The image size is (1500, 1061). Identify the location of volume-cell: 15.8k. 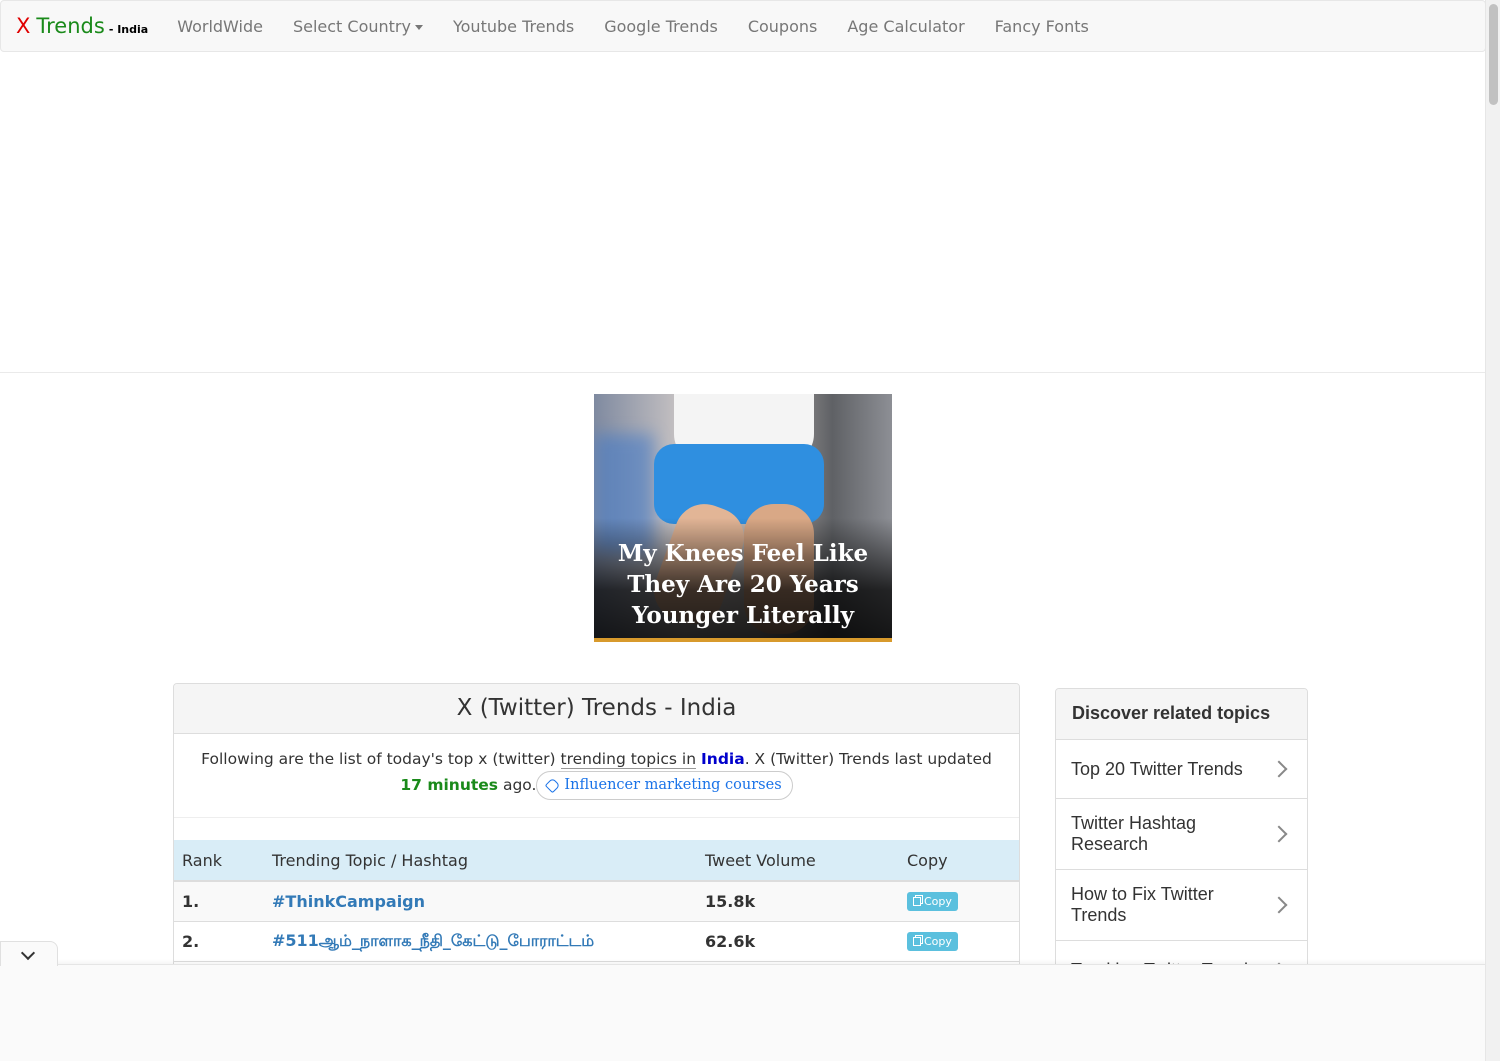
(798, 901).